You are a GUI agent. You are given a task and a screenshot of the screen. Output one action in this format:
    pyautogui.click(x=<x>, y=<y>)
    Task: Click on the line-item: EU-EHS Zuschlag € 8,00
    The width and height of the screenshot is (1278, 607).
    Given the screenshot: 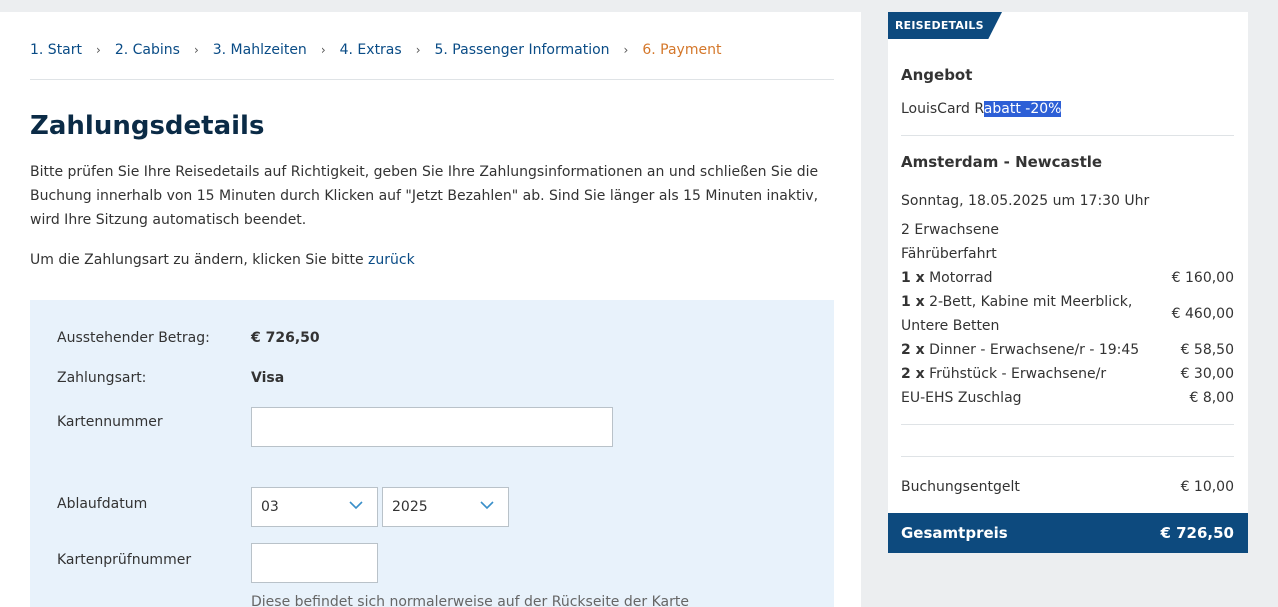 What is the action you would take?
    pyautogui.click(x=1067, y=398)
    